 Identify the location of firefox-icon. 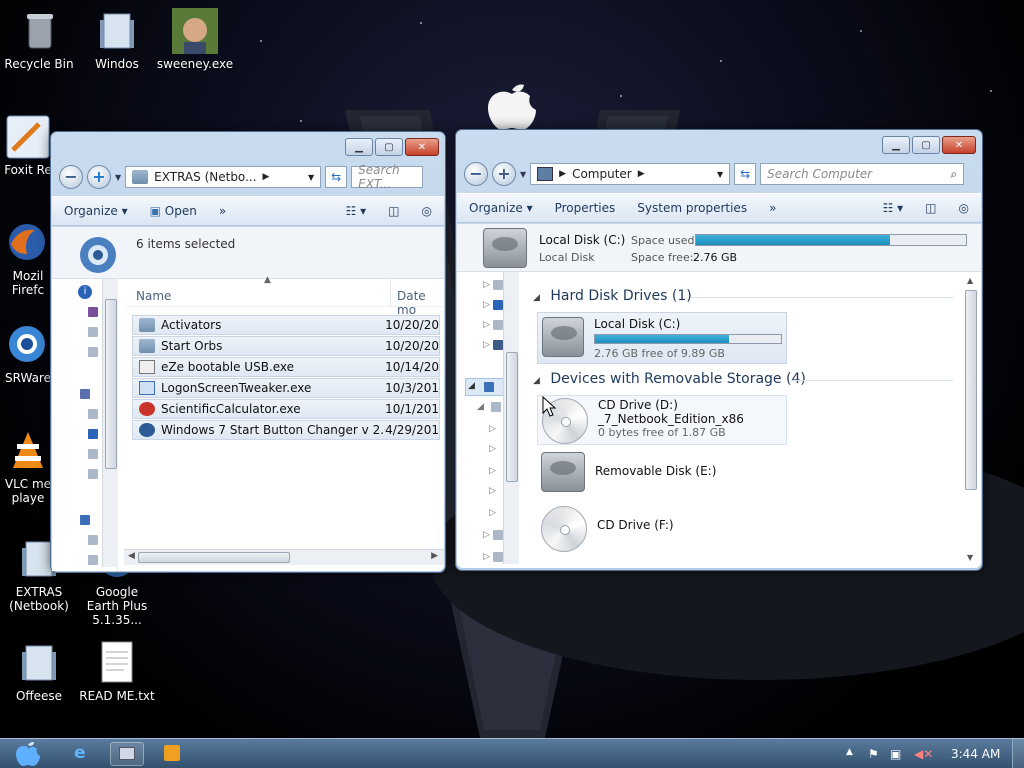
(28, 243).